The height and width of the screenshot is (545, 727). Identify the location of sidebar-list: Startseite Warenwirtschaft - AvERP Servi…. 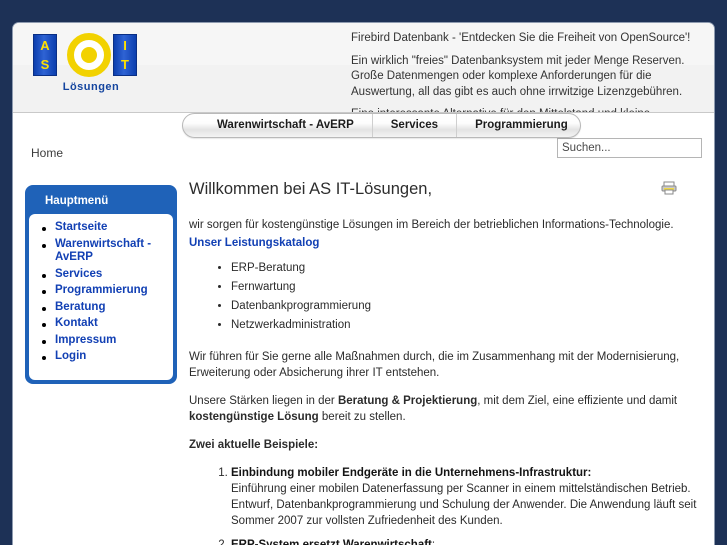
(101, 293).